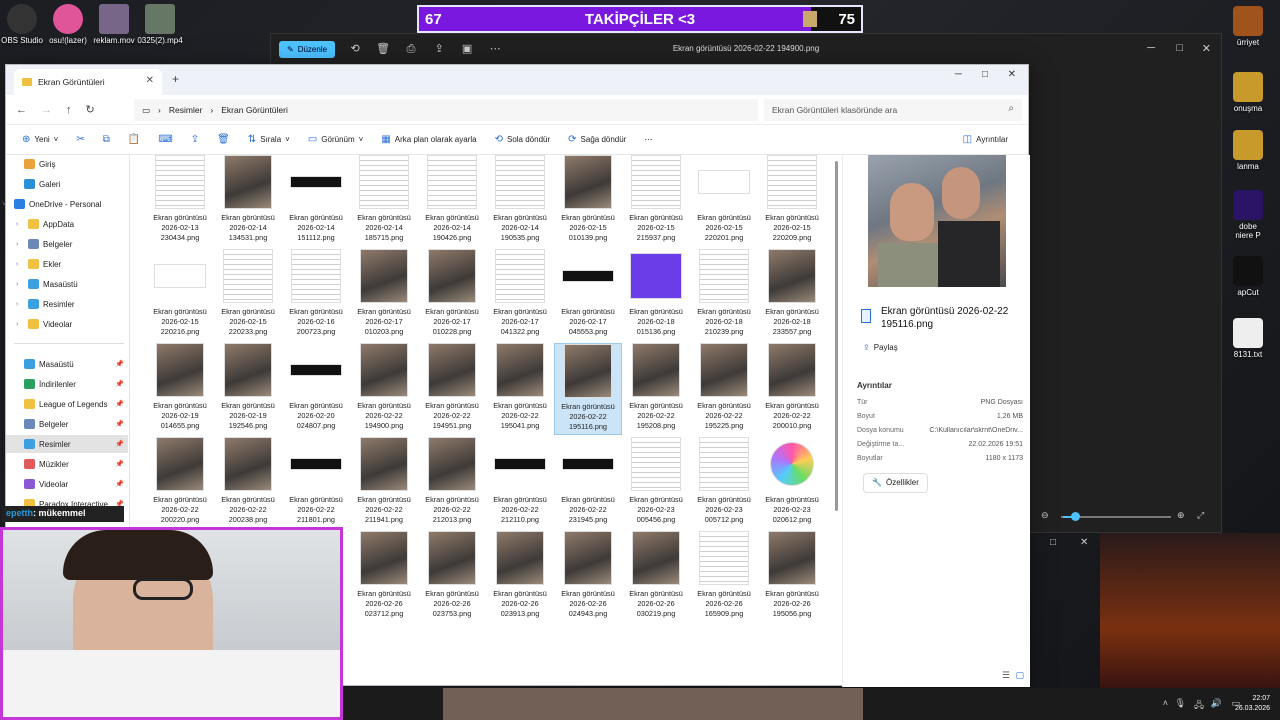 The width and height of the screenshot is (1280, 720). I want to click on file-tile: Ekran görüntüsü 2026-02-17 041322.png, so click(520, 295).